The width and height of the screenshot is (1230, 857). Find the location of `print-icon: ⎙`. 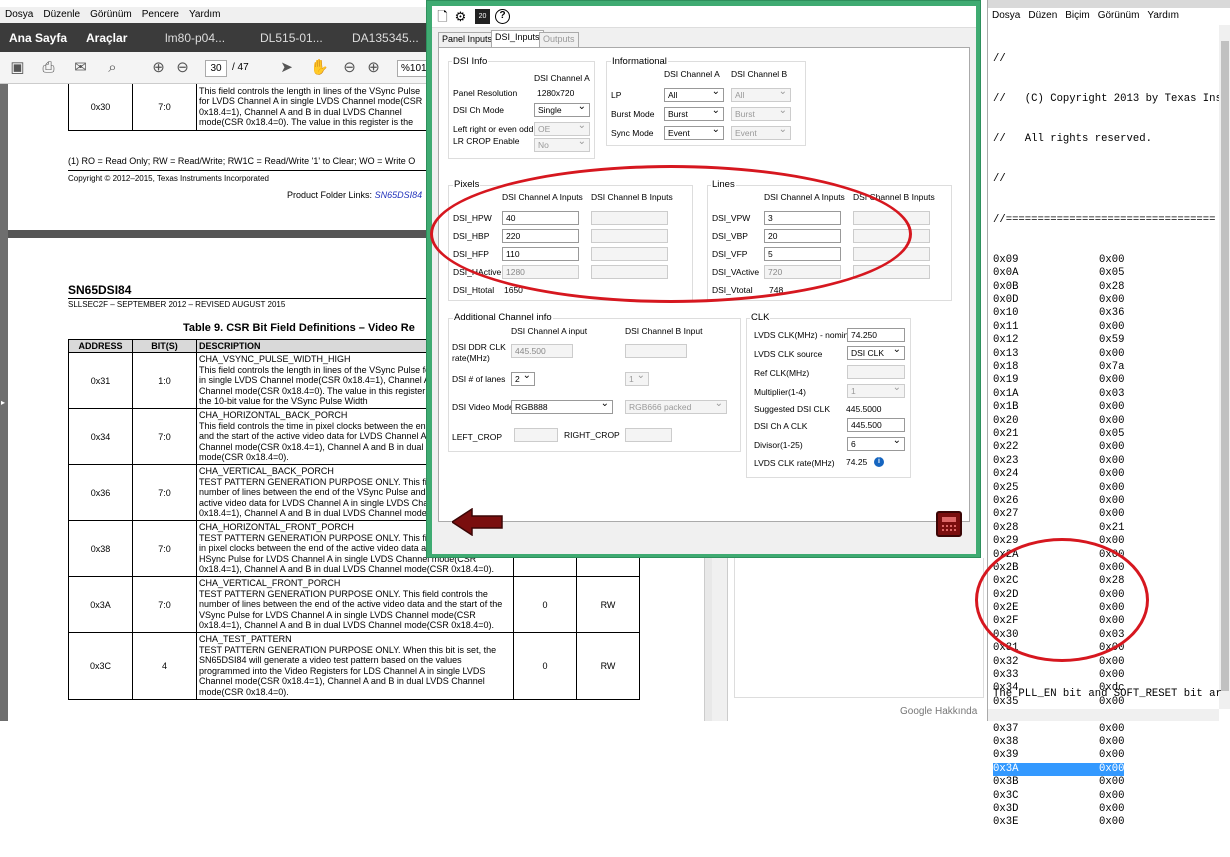

print-icon: ⎙ is located at coordinates (48, 67).